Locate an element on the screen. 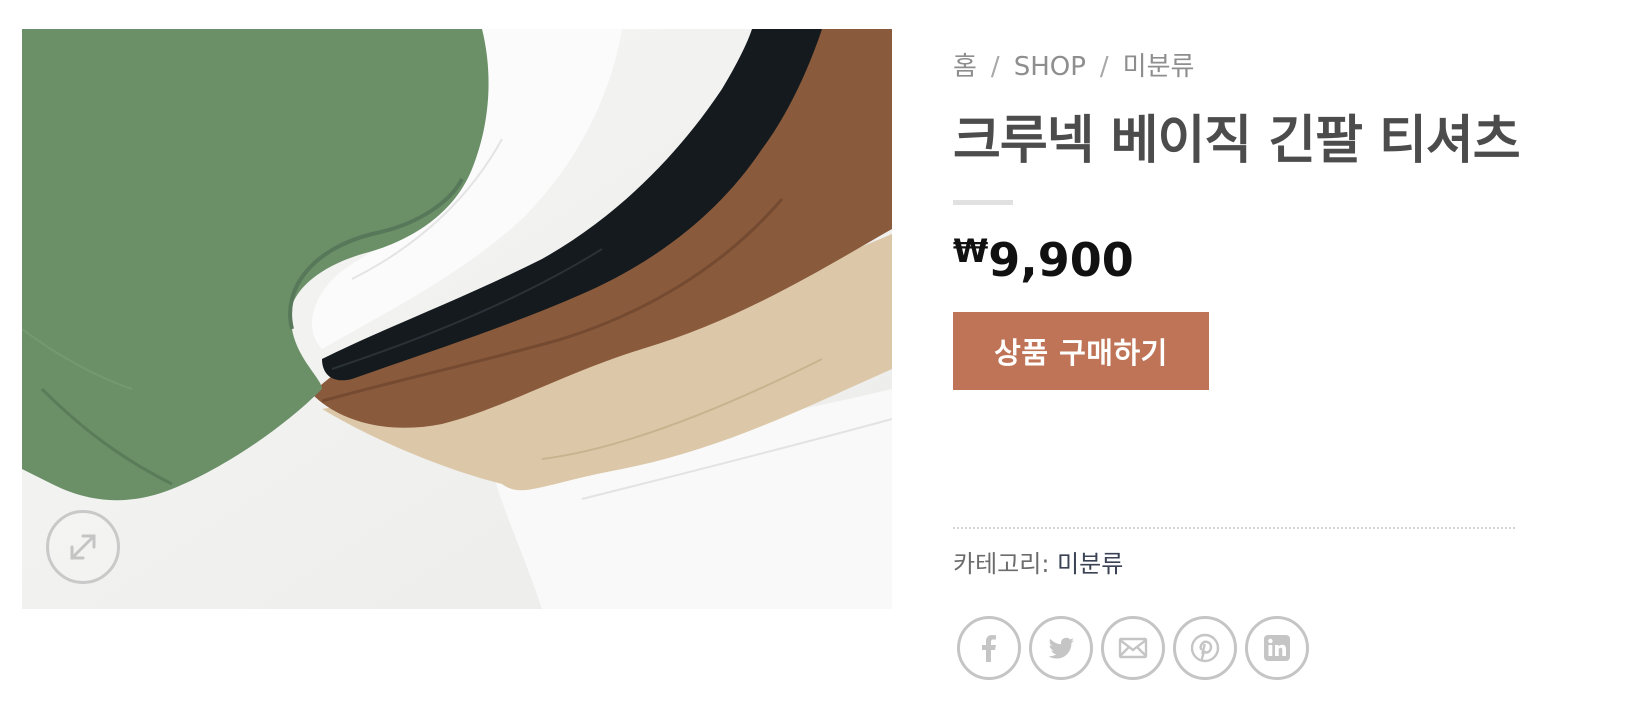 Image resolution: width=1626 pixels, height=726 pixels. share-linkedin-button is located at coordinates (1277, 648).